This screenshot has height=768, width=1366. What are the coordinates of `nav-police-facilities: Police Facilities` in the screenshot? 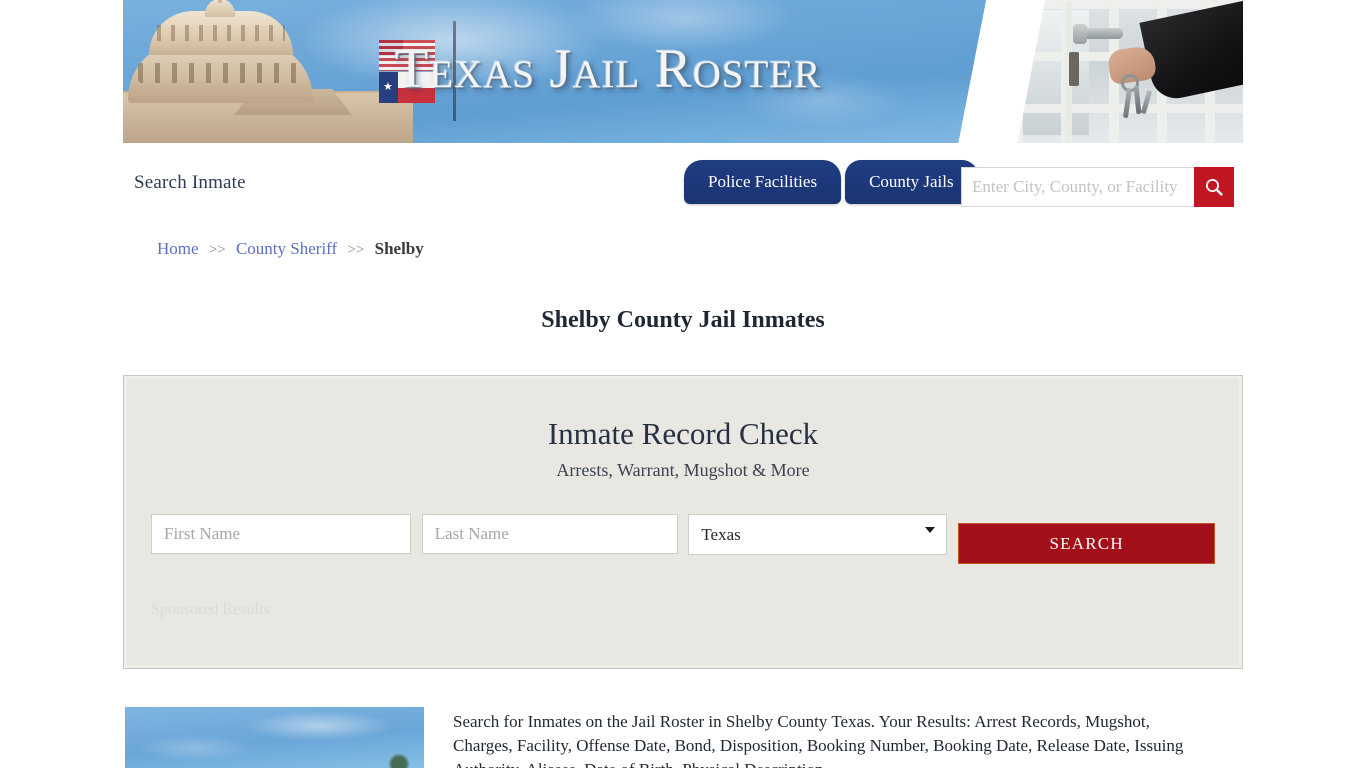 It's located at (763, 182).